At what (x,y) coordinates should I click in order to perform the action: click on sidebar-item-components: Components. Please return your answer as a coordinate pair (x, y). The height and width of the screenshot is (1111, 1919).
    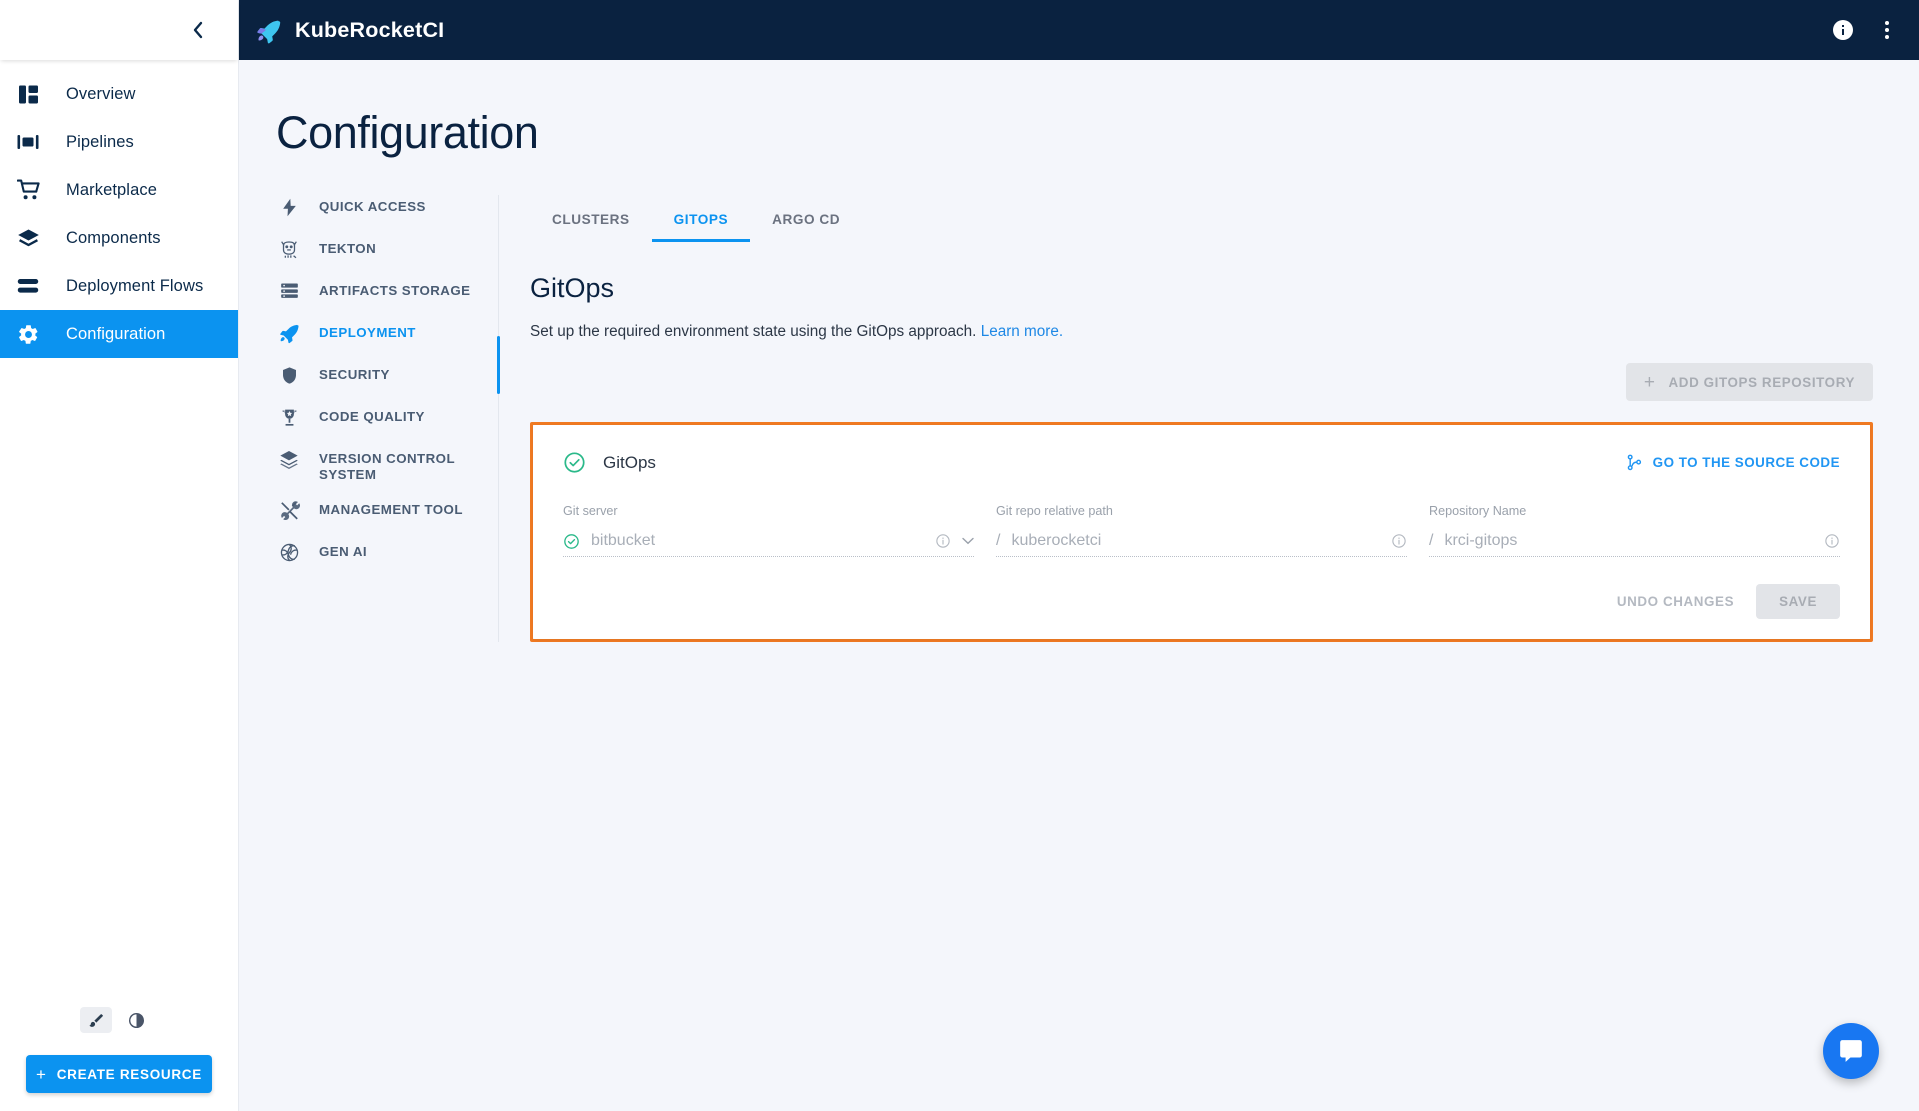
    Looking at the image, I should click on (119, 238).